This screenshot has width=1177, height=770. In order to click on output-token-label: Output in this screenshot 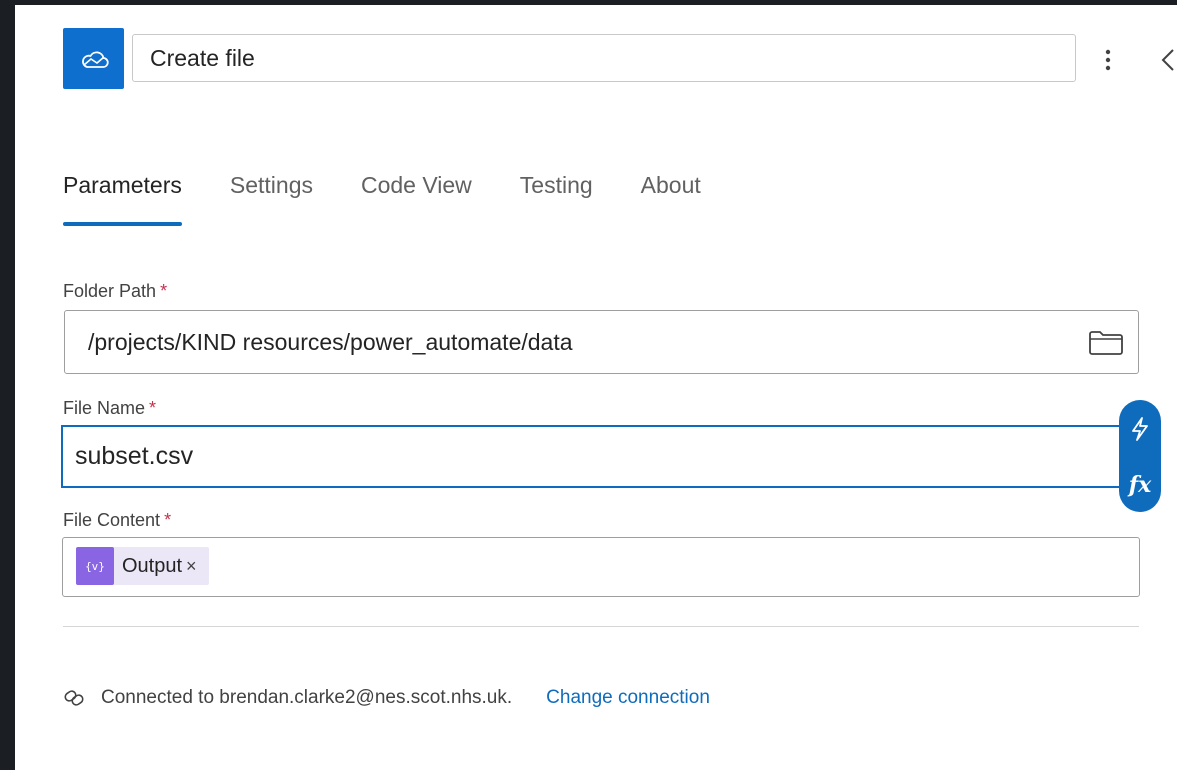, I will do `click(152, 565)`.